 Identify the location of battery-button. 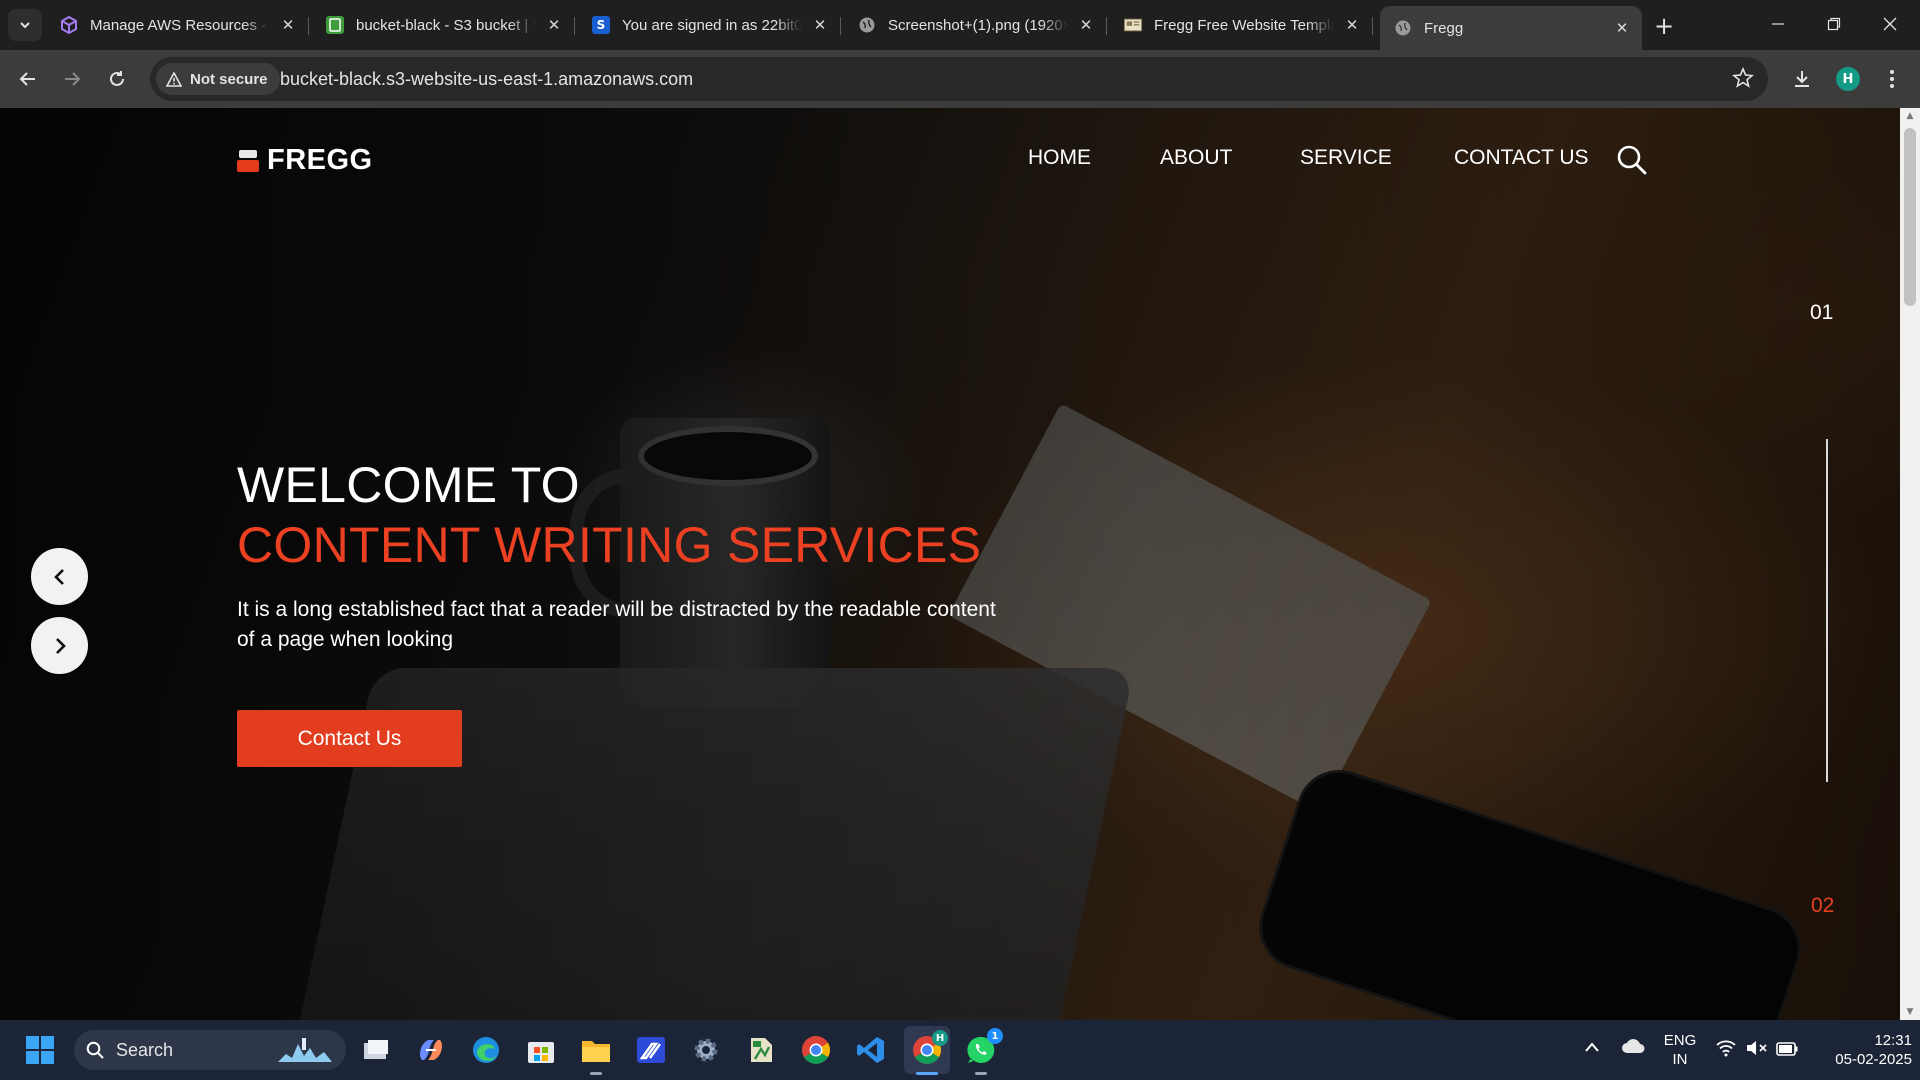
(1787, 1050).